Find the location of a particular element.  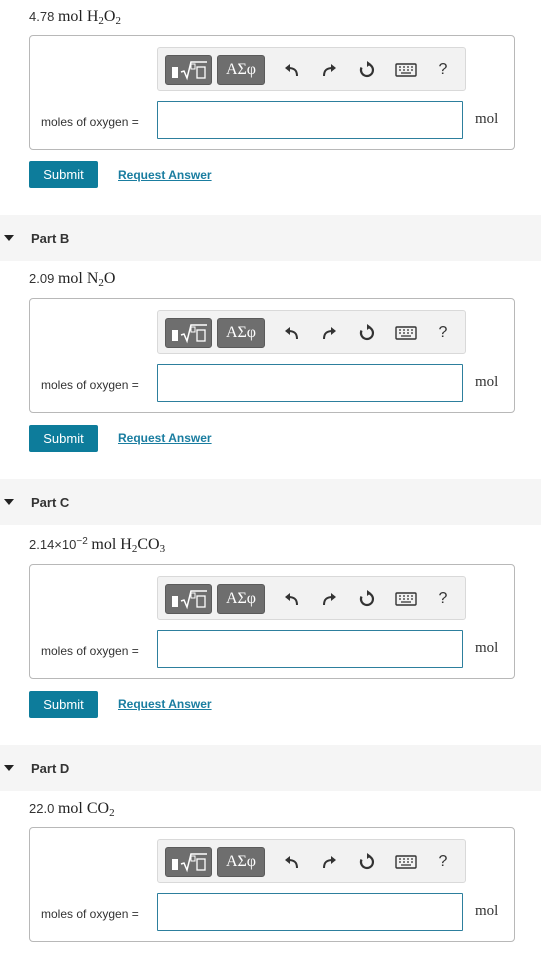

part-b-amount: 2.09 is located at coordinates (42, 278).